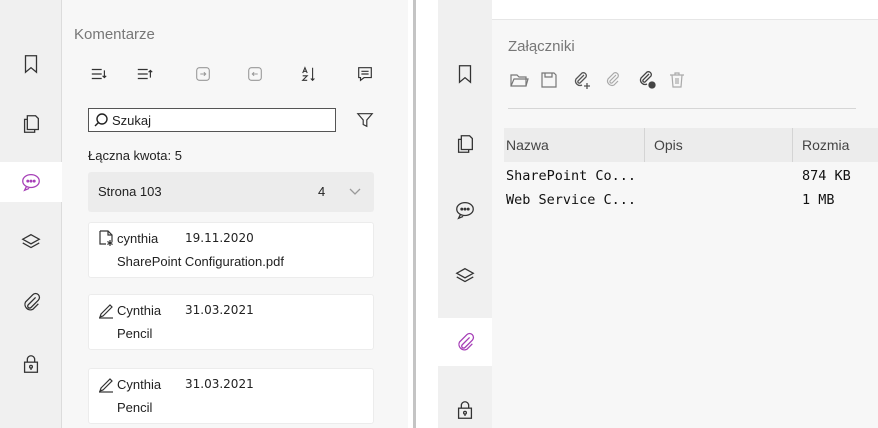 Image resolution: width=878 pixels, height=428 pixels. What do you see at coordinates (309, 74) in the screenshot?
I see `sort-icon` at bounding box center [309, 74].